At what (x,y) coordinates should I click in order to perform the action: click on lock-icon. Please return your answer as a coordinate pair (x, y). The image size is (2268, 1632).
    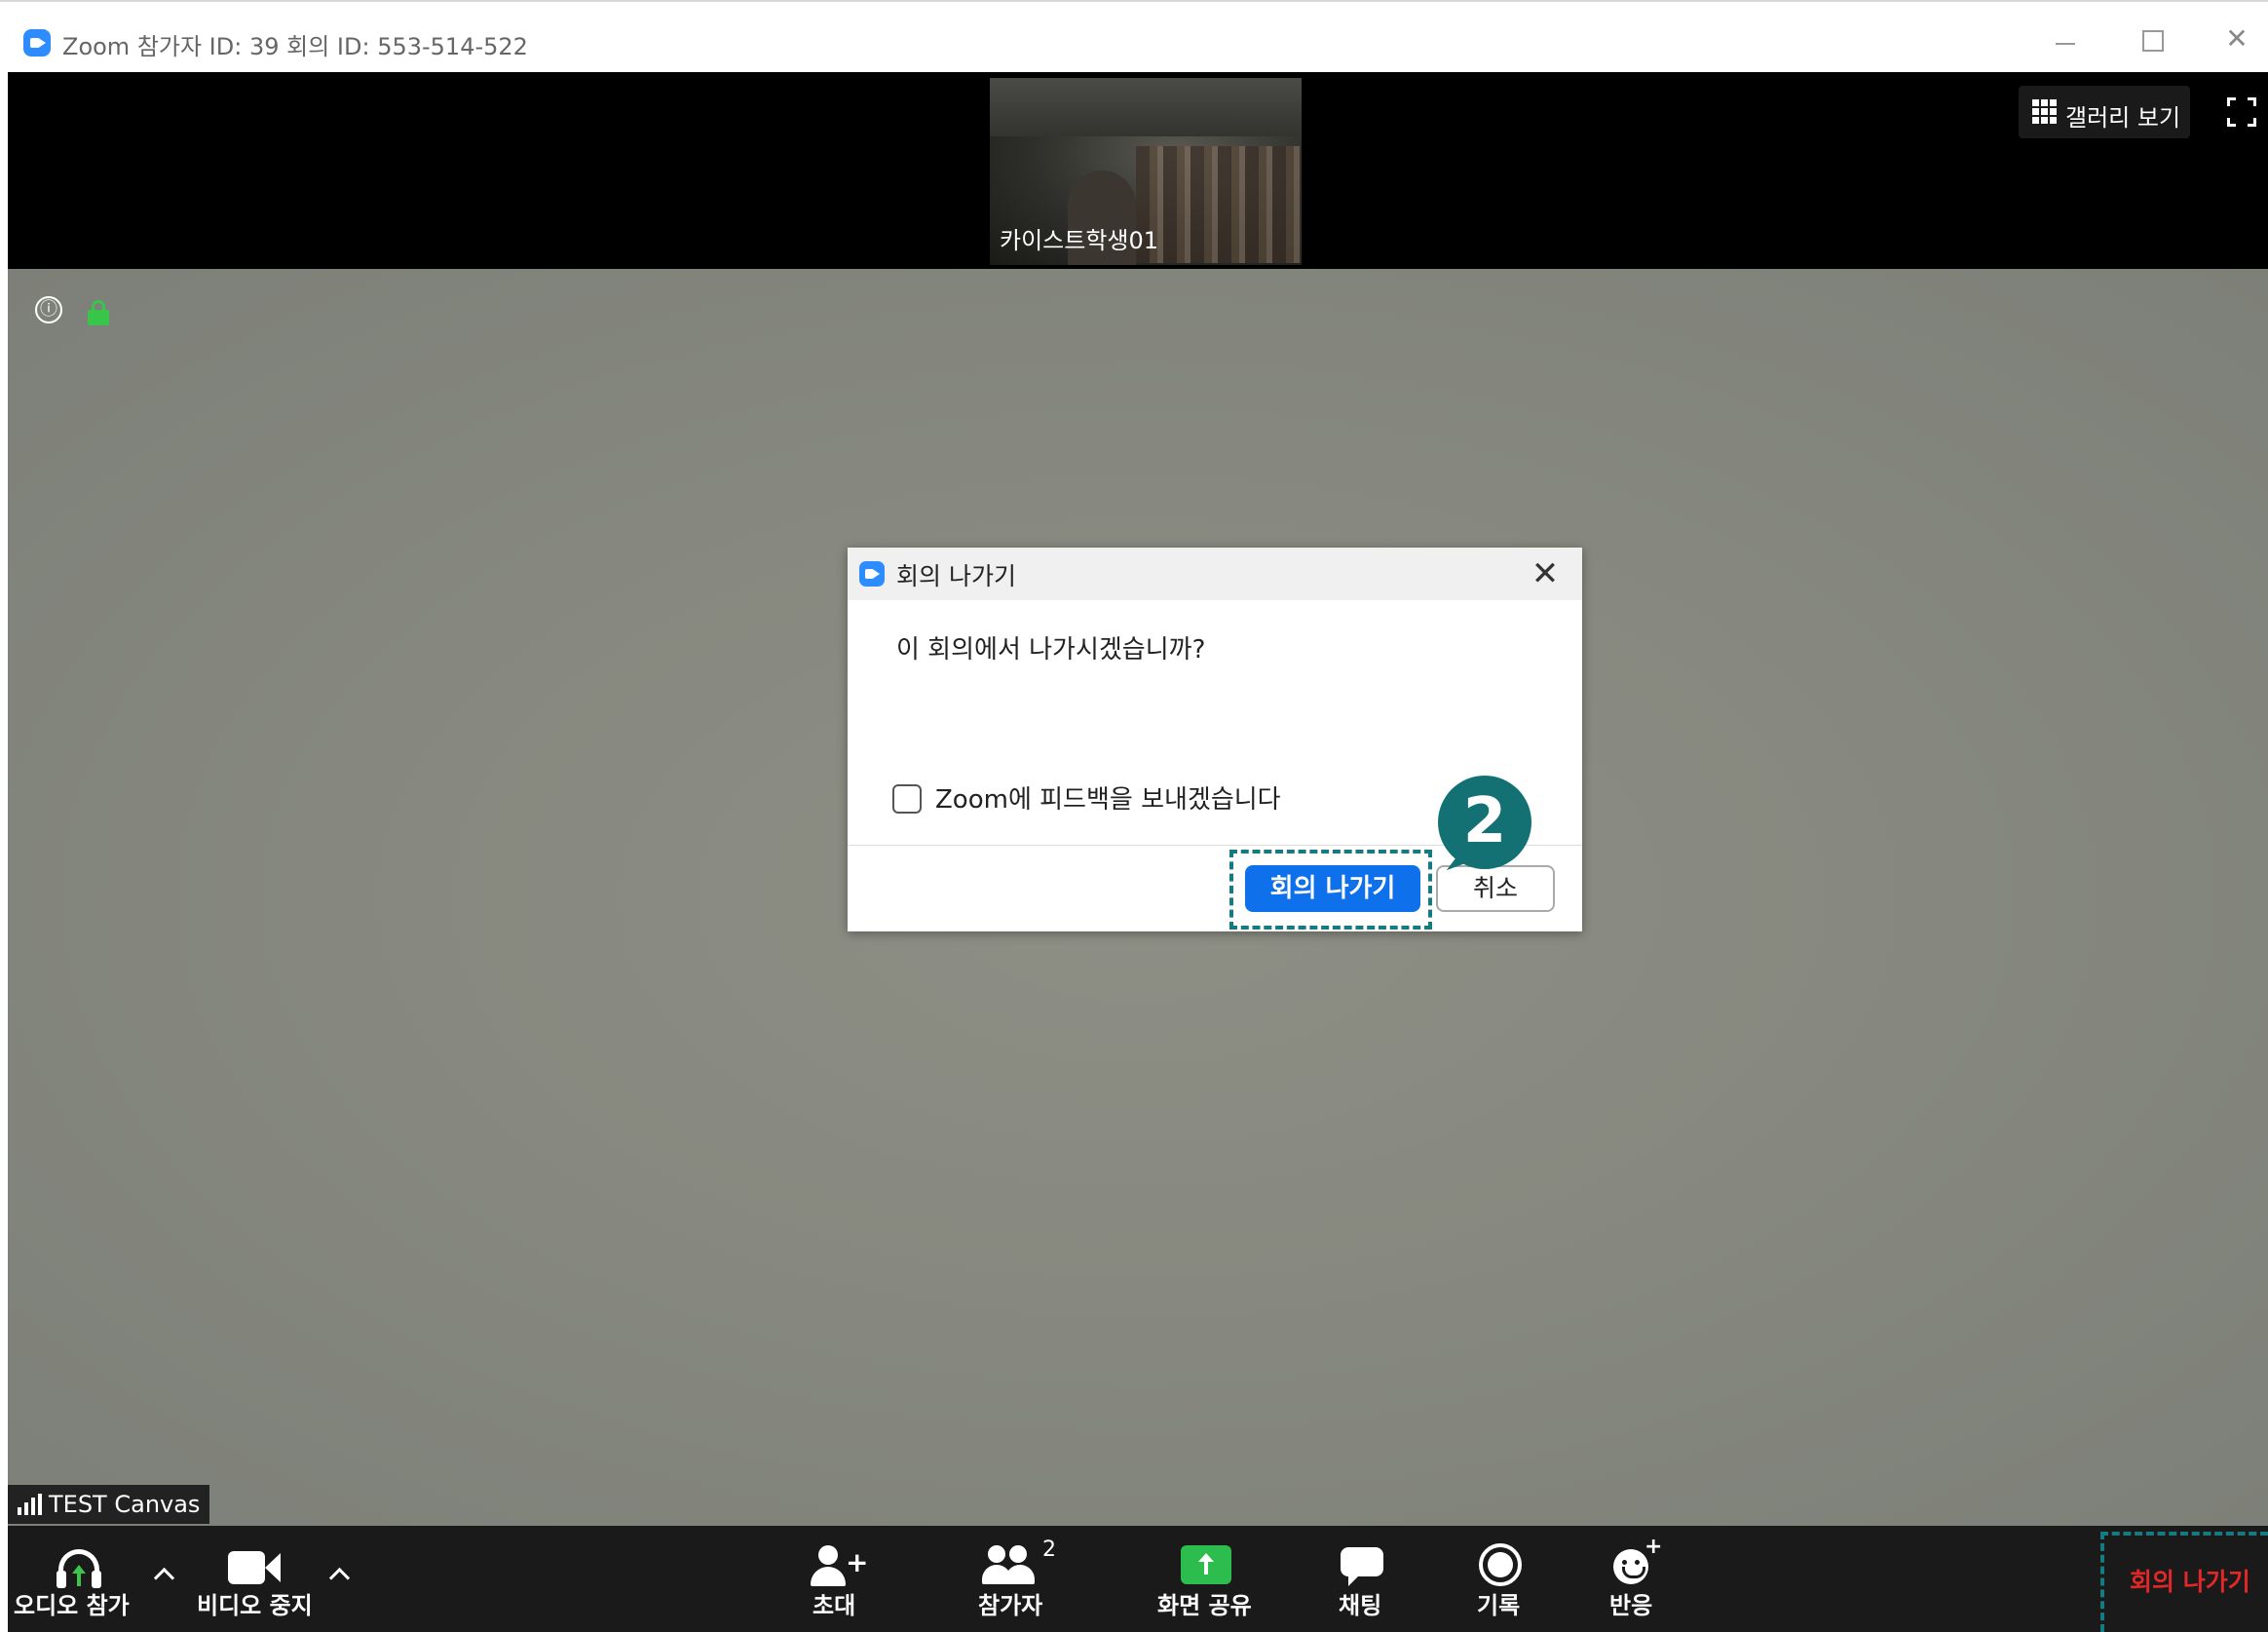
    Looking at the image, I should click on (98, 313).